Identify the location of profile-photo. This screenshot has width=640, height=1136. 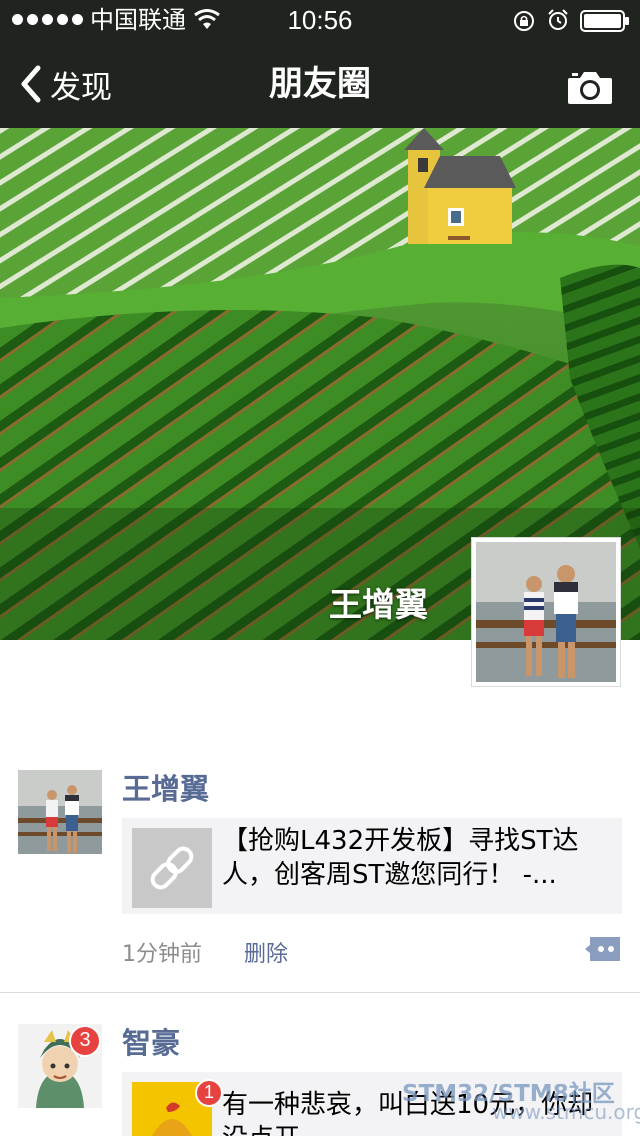
(546, 612).